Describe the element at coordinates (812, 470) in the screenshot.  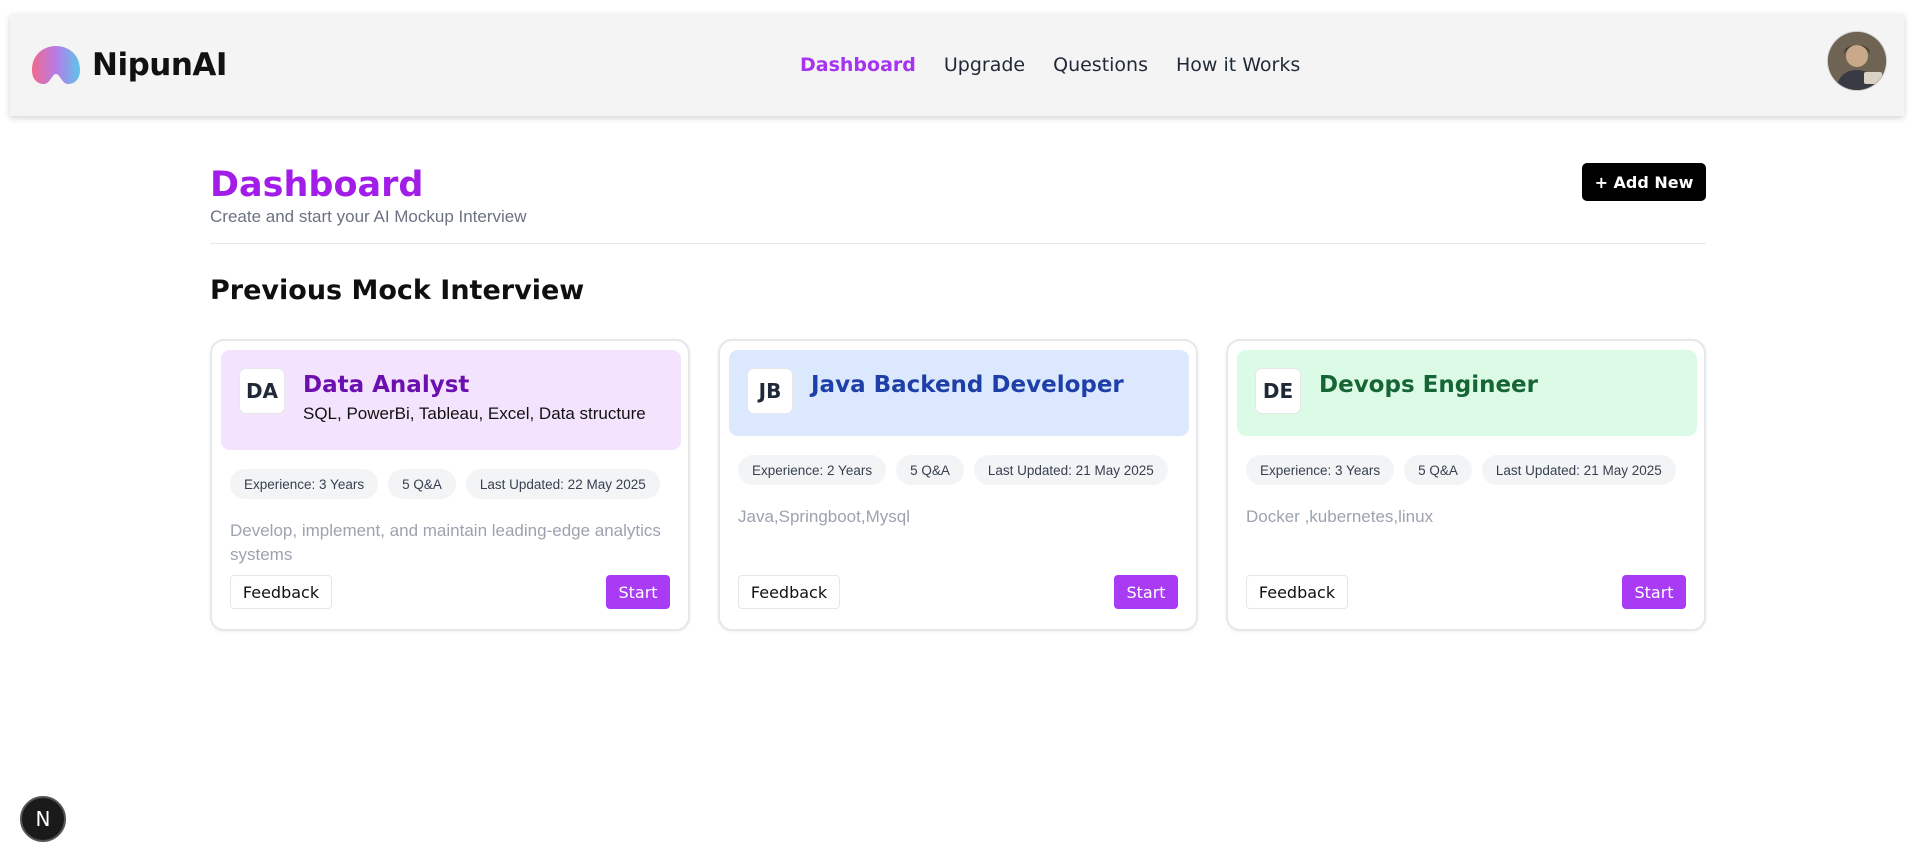
I see `experience-tag: Experience: 2 Years` at that location.